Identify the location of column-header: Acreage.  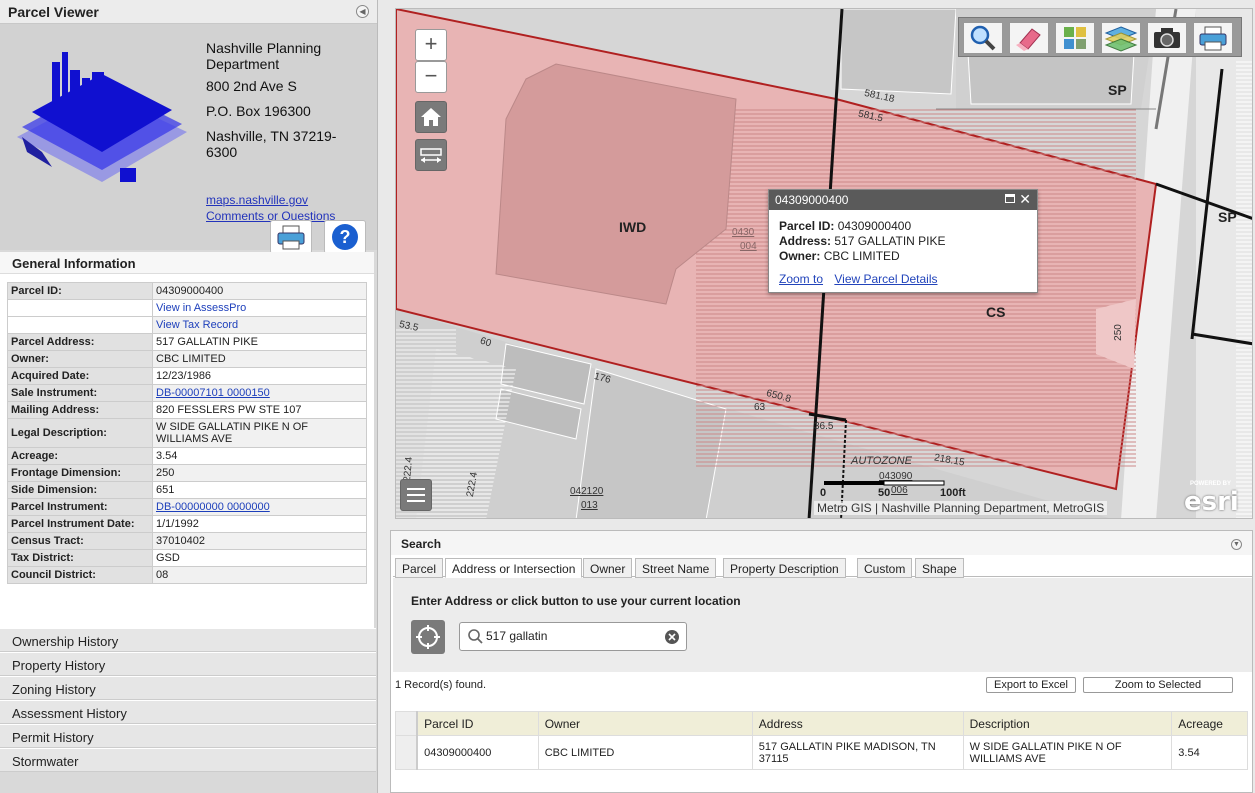
(1209, 723).